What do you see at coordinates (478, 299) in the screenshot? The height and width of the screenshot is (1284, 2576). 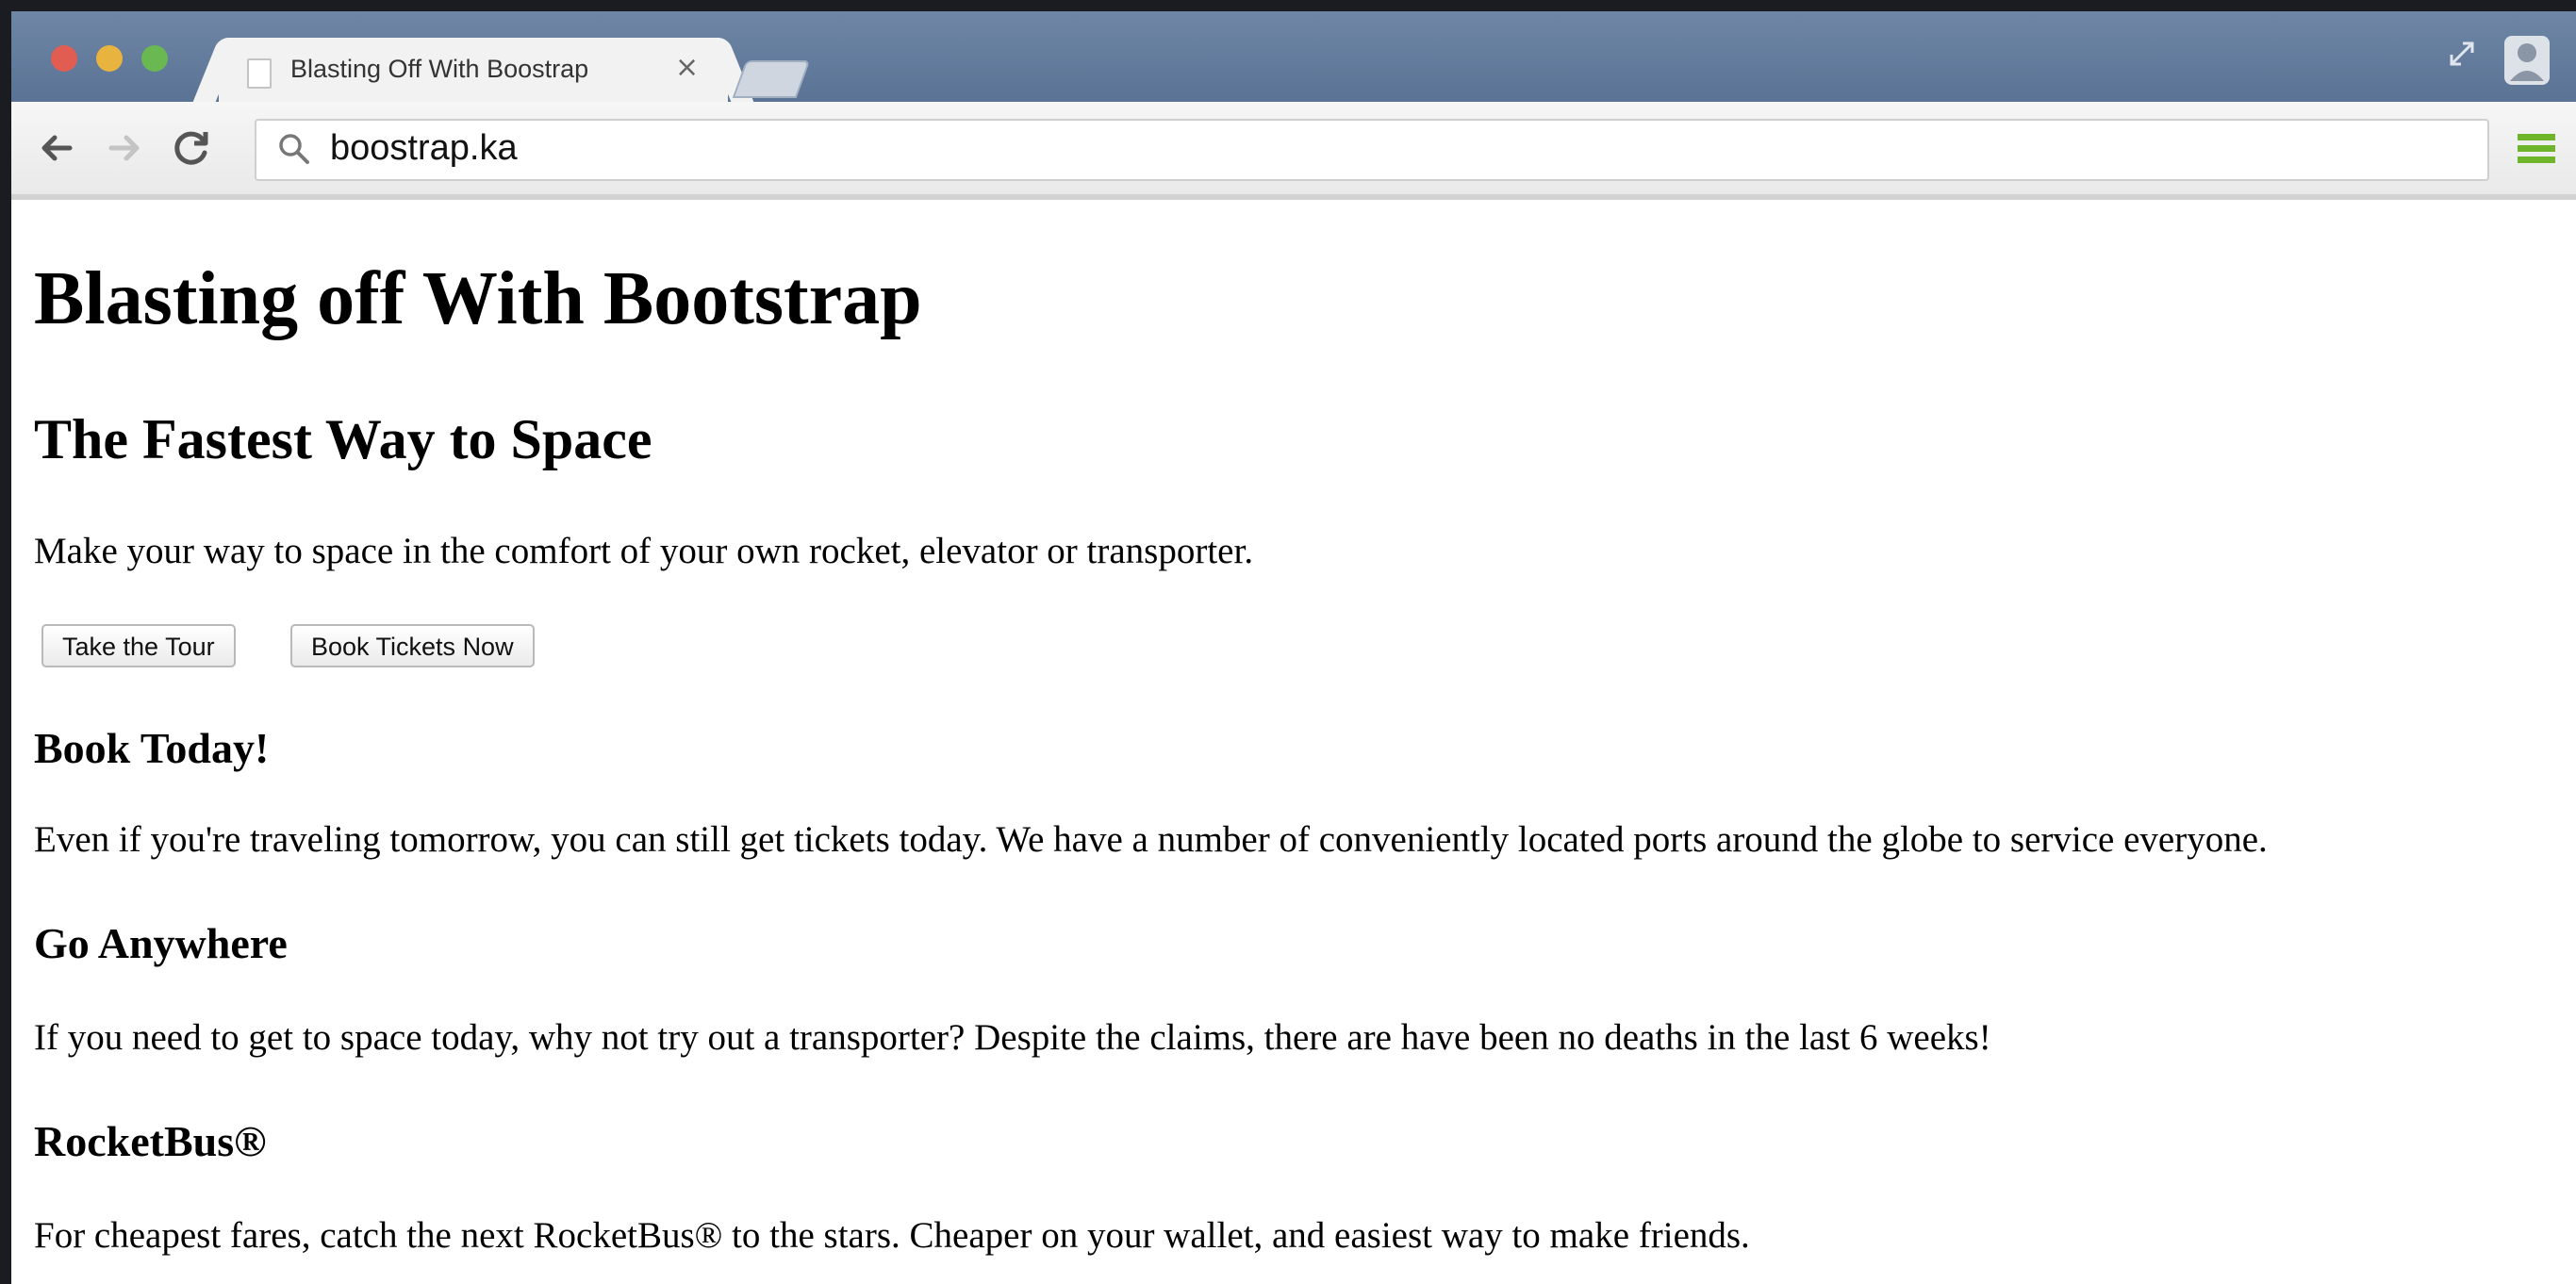 I see `page-title: Blasting off With Bootstrap` at bounding box center [478, 299].